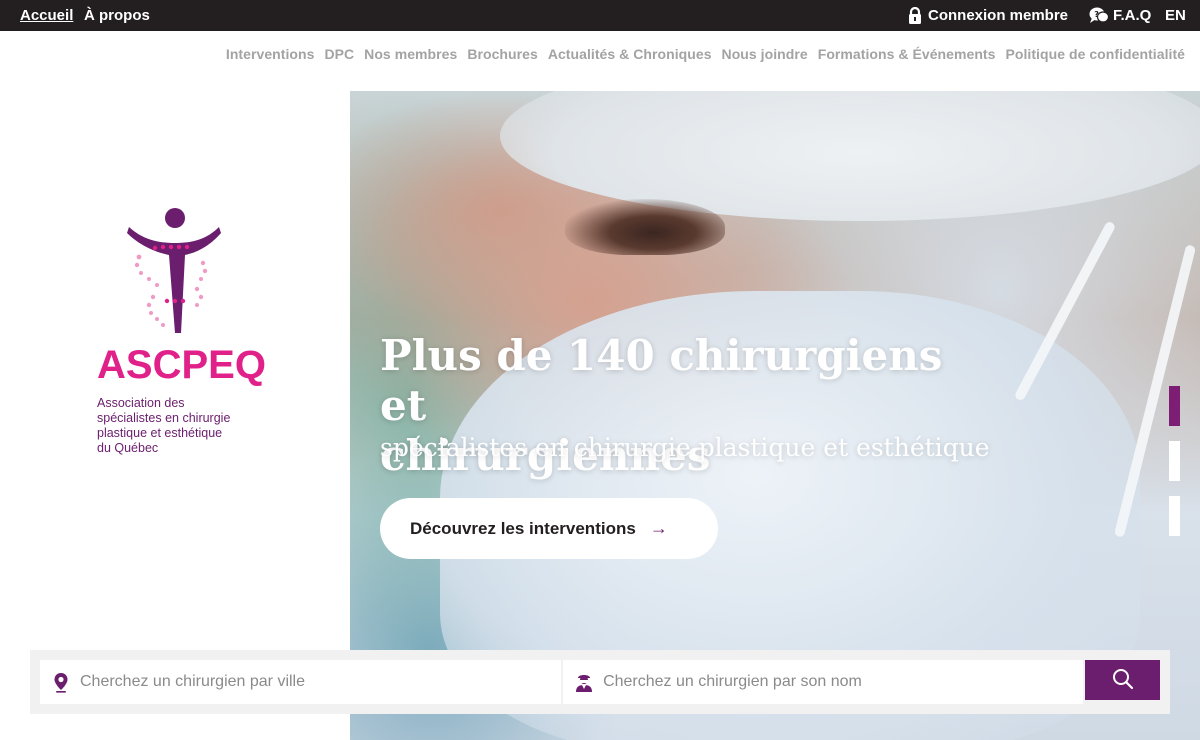 The image size is (1200, 740). I want to click on search-icon, so click(1123, 680).